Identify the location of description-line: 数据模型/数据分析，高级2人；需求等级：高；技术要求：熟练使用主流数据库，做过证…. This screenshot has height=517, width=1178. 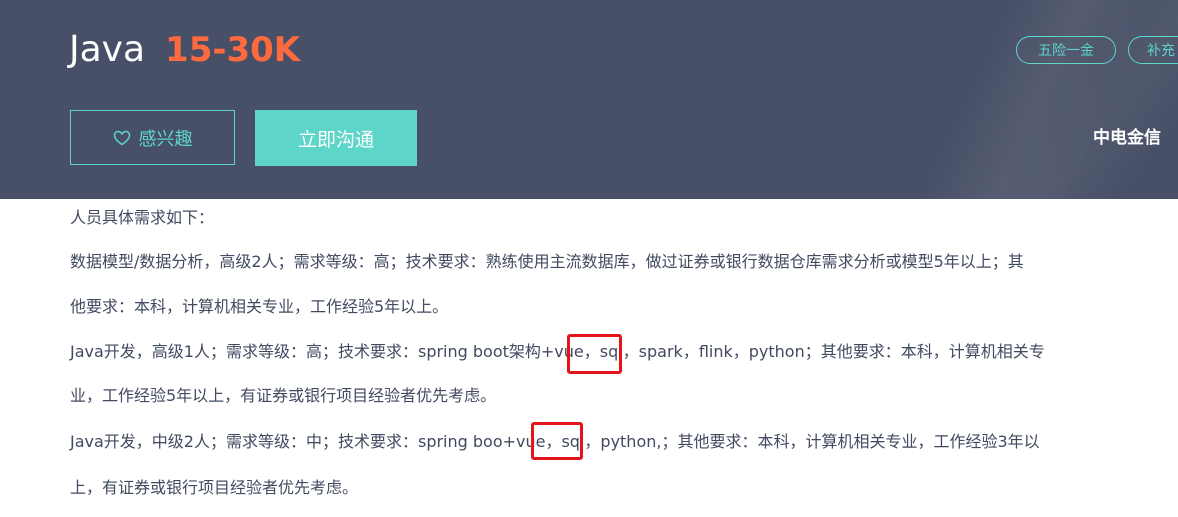
(547, 261).